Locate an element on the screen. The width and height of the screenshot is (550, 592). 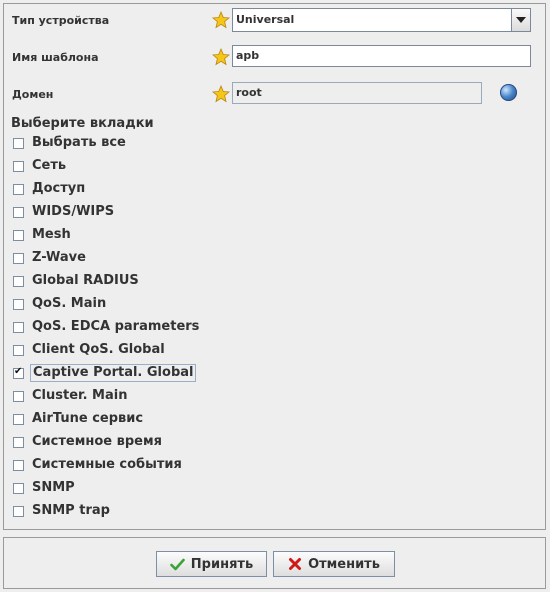
checkbox-label: Cluster. Main is located at coordinates (80, 395).